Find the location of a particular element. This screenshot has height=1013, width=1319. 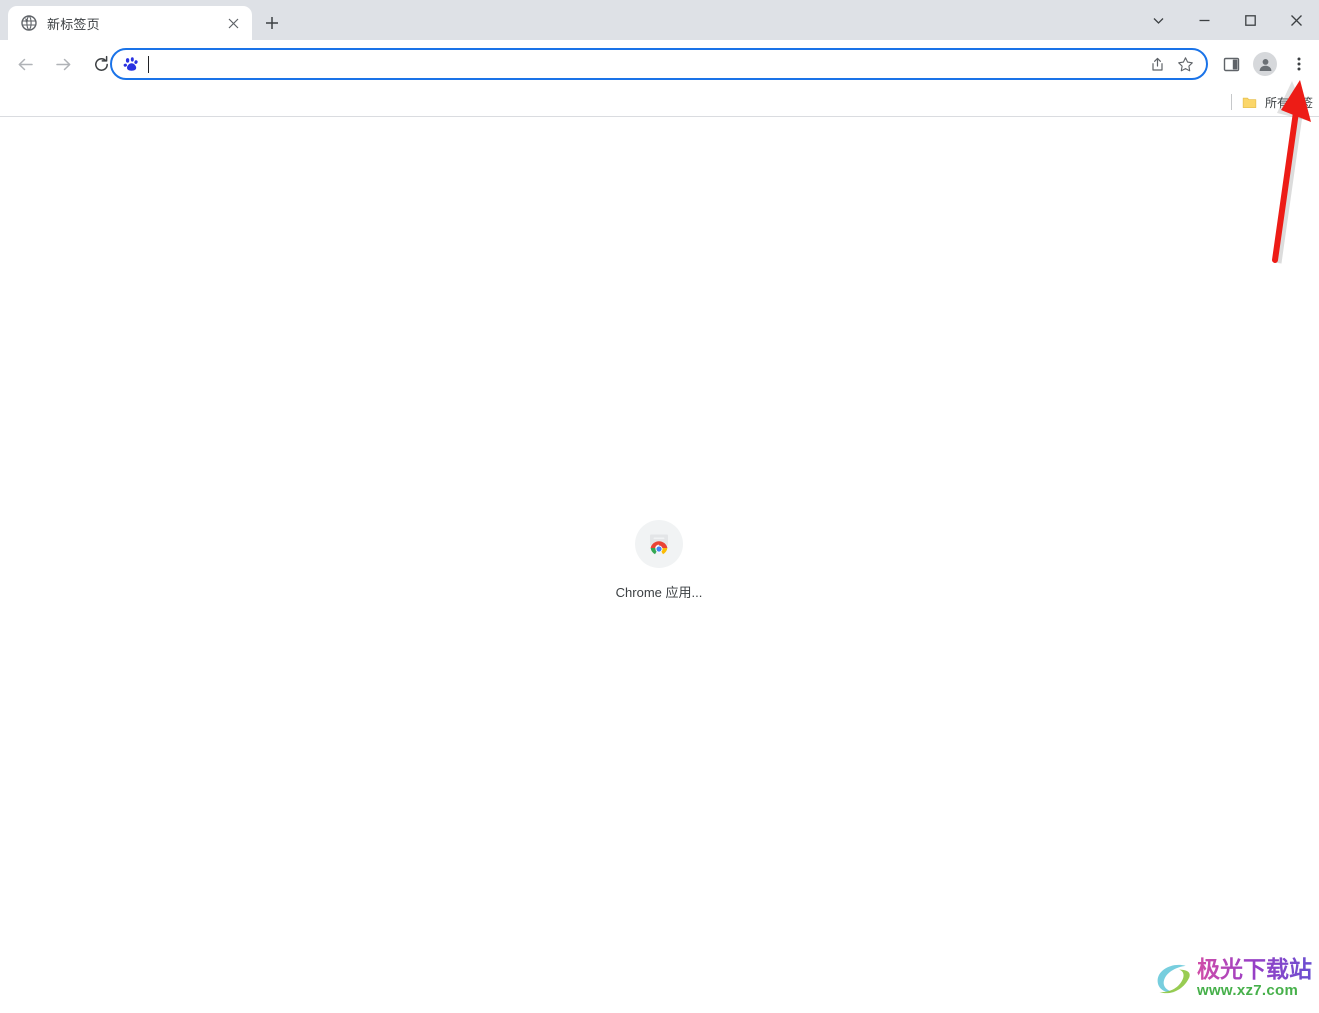

back-icon is located at coordinates (25, 64).